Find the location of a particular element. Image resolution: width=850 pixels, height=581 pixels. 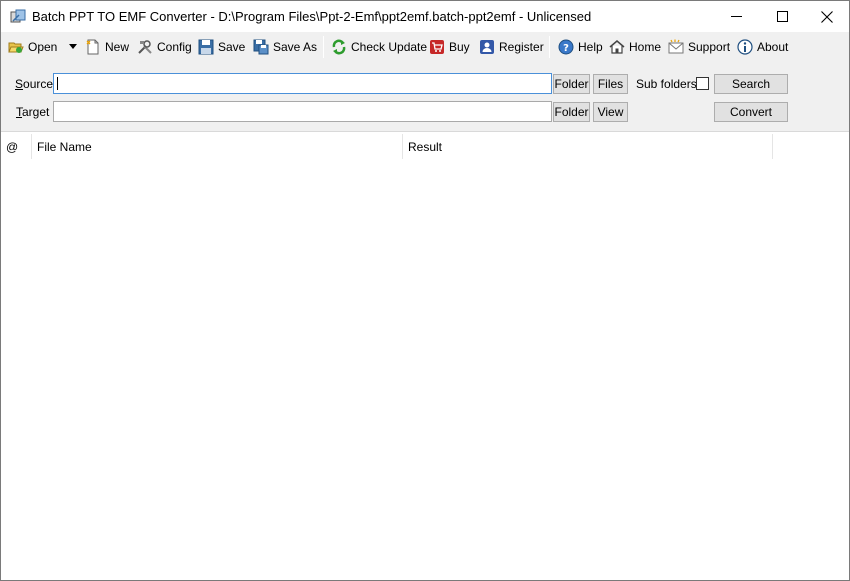

column-header-result: Result is located at coordinates (588, 146).